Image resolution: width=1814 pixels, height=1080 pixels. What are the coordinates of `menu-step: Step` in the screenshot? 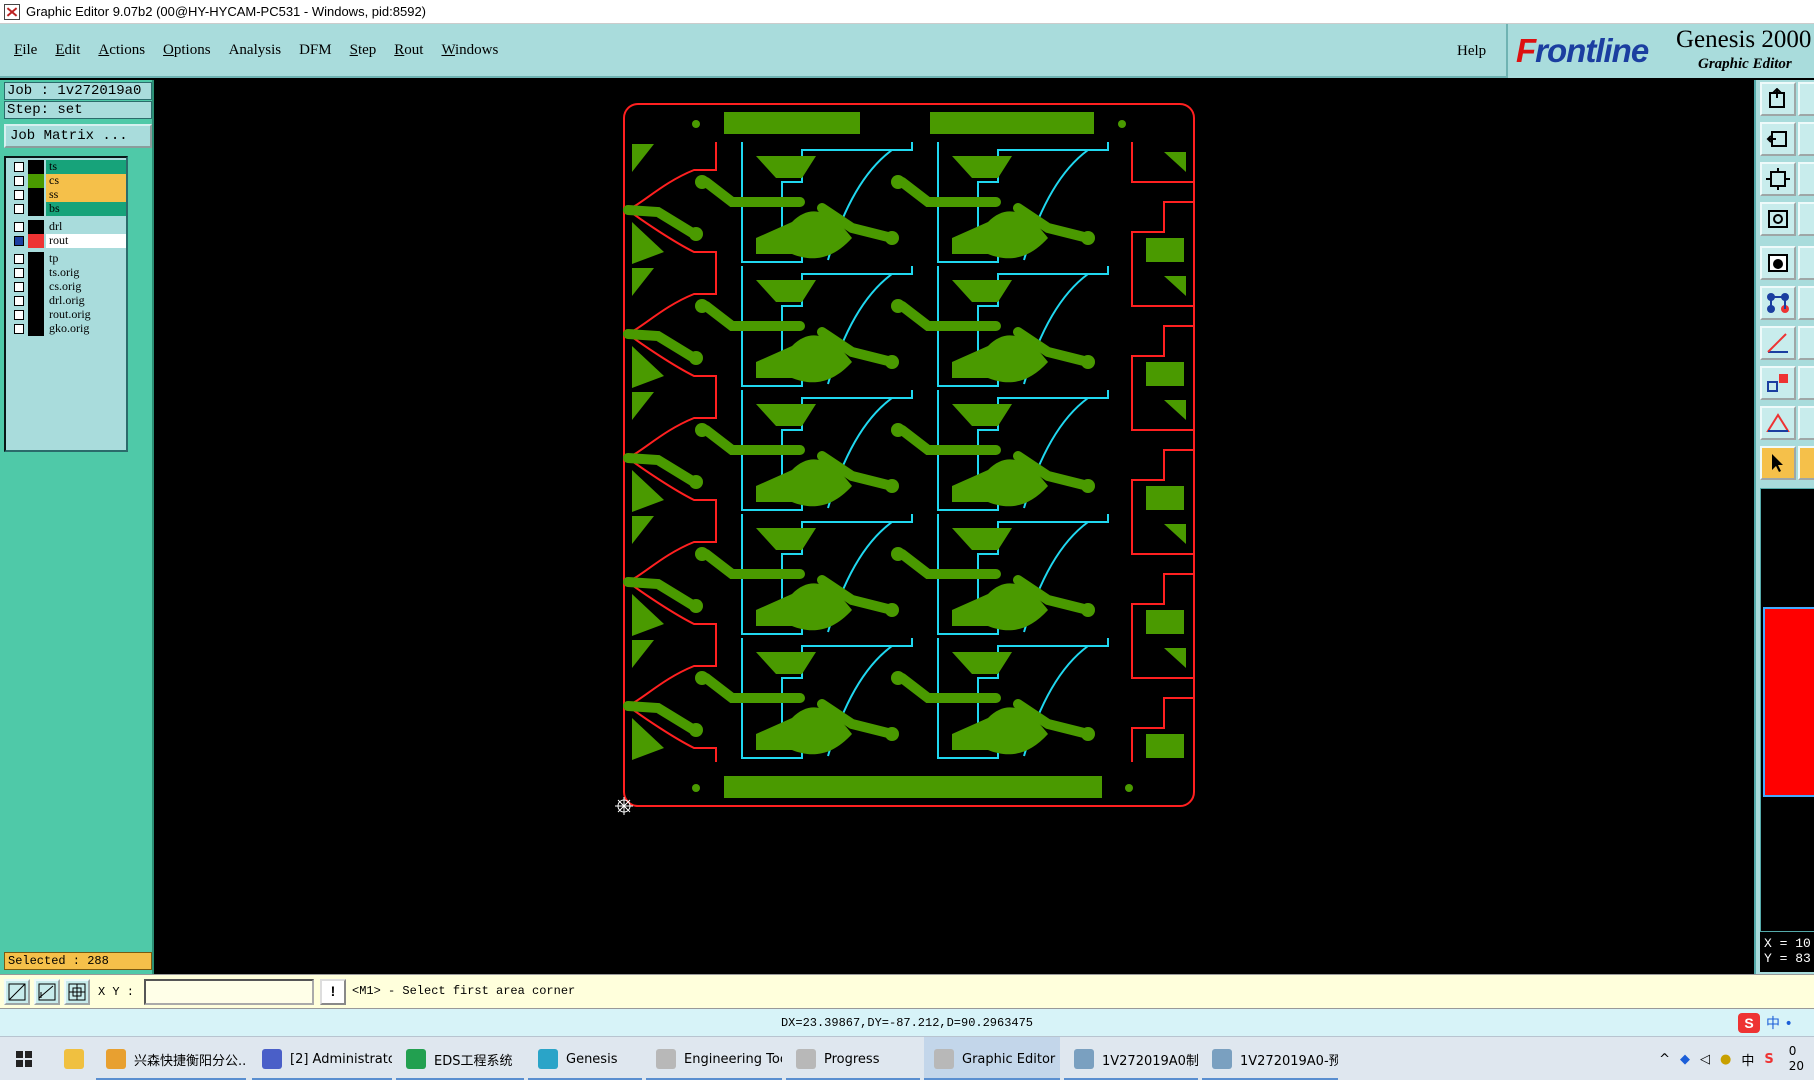 It's located at (363, 50).